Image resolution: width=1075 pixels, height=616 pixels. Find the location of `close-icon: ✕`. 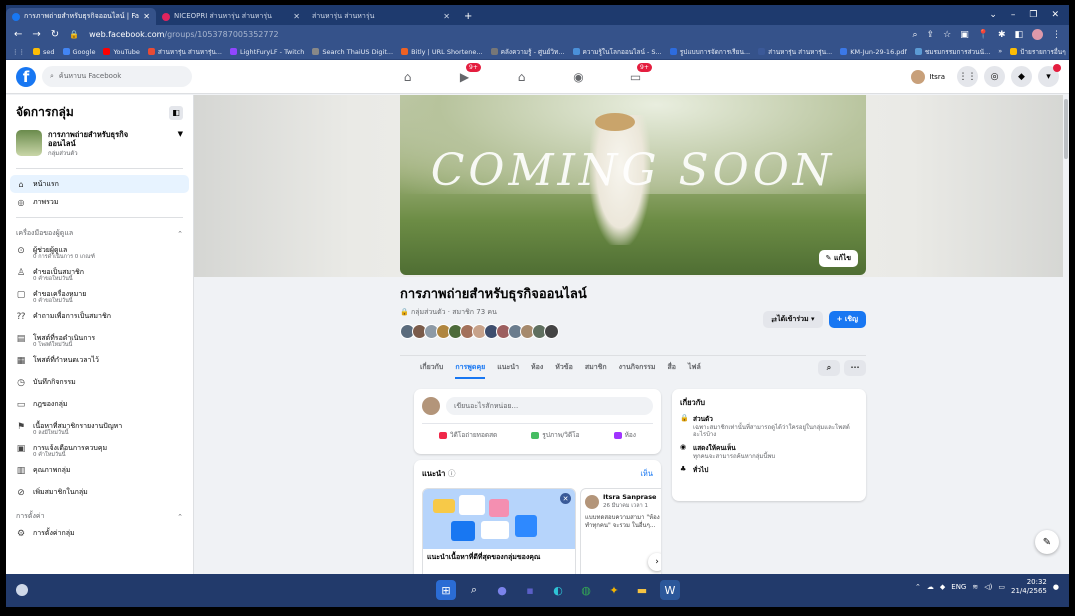

close-icon: ✕ is located at coordinates (565, 498).